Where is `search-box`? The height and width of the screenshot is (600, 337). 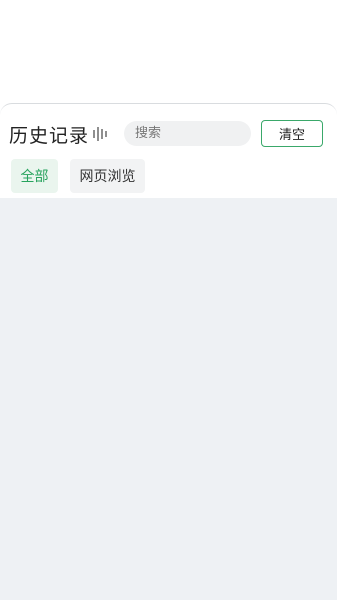 search-box is located at coordinates (187, 133).